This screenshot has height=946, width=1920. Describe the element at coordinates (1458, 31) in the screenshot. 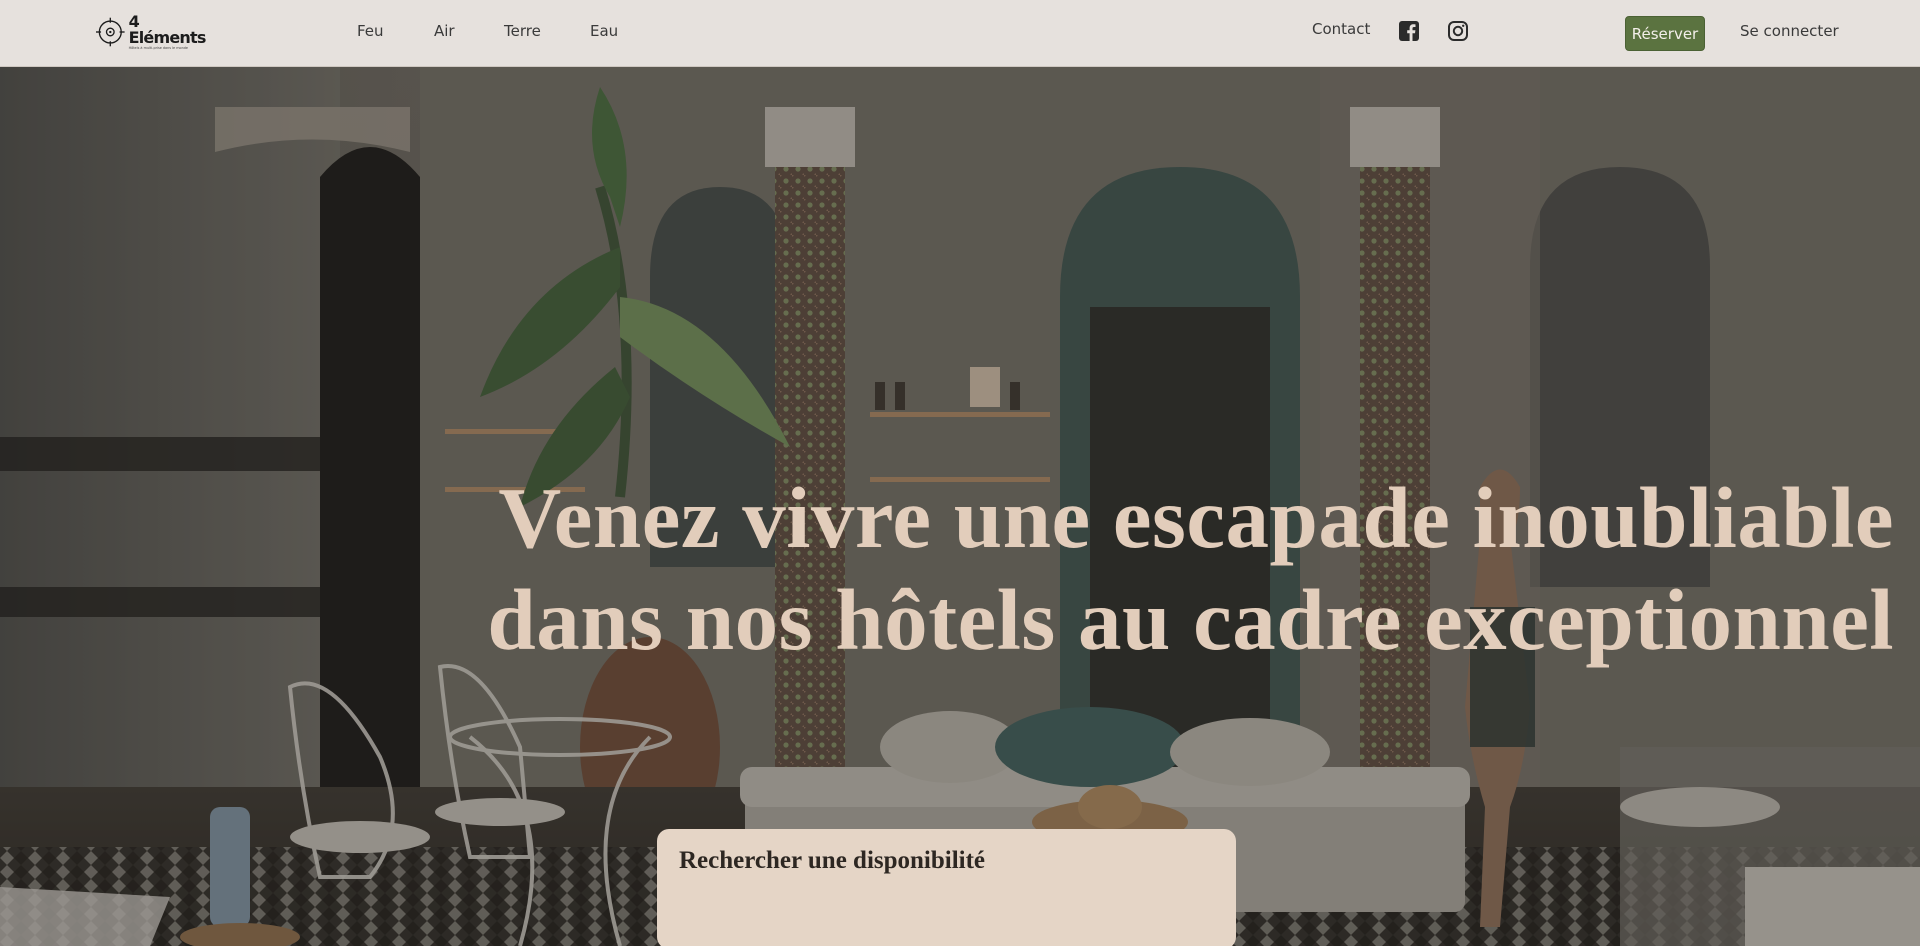

I see `instagram-icon` at that location.